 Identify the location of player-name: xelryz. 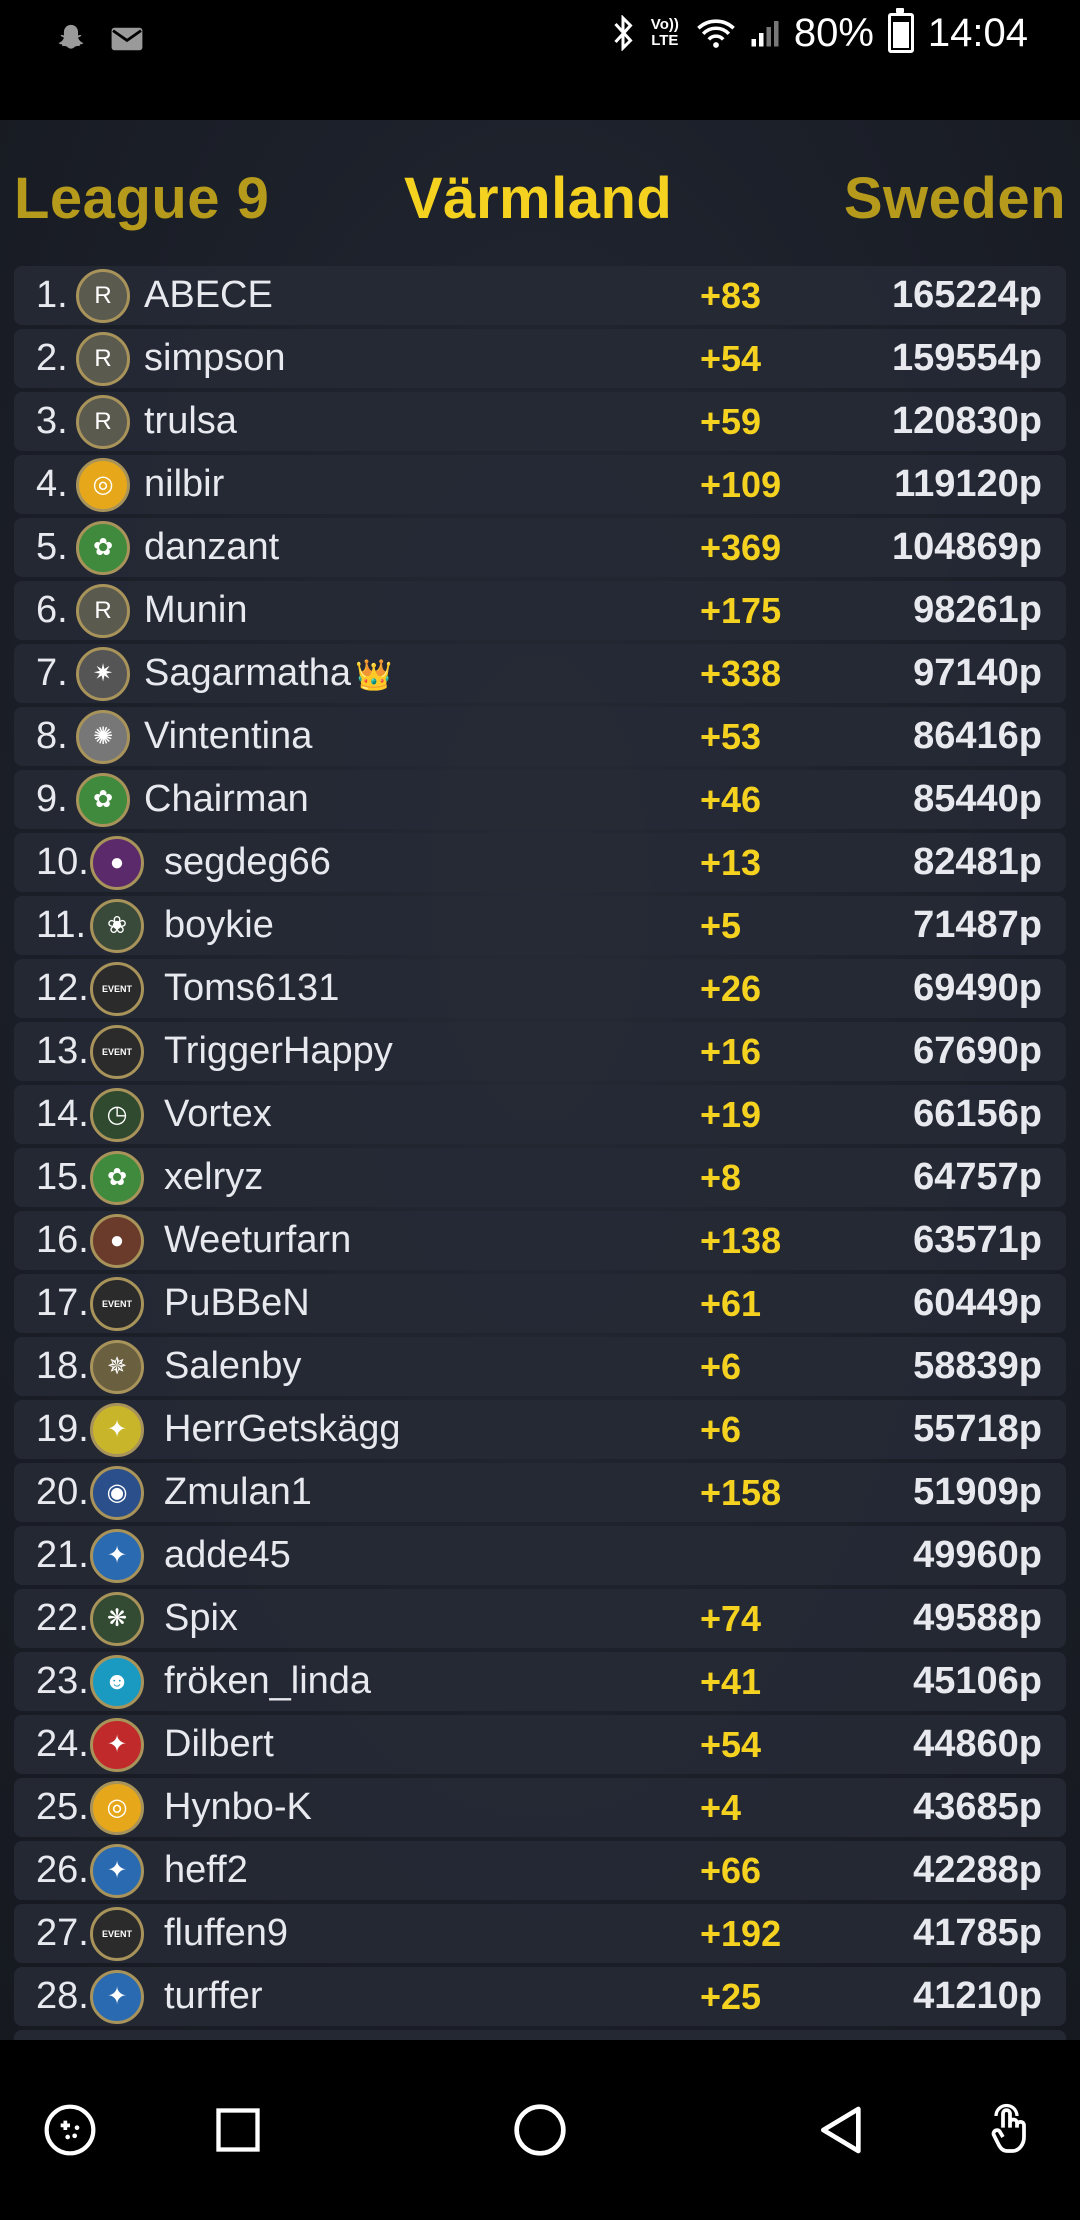
(213, 1177).